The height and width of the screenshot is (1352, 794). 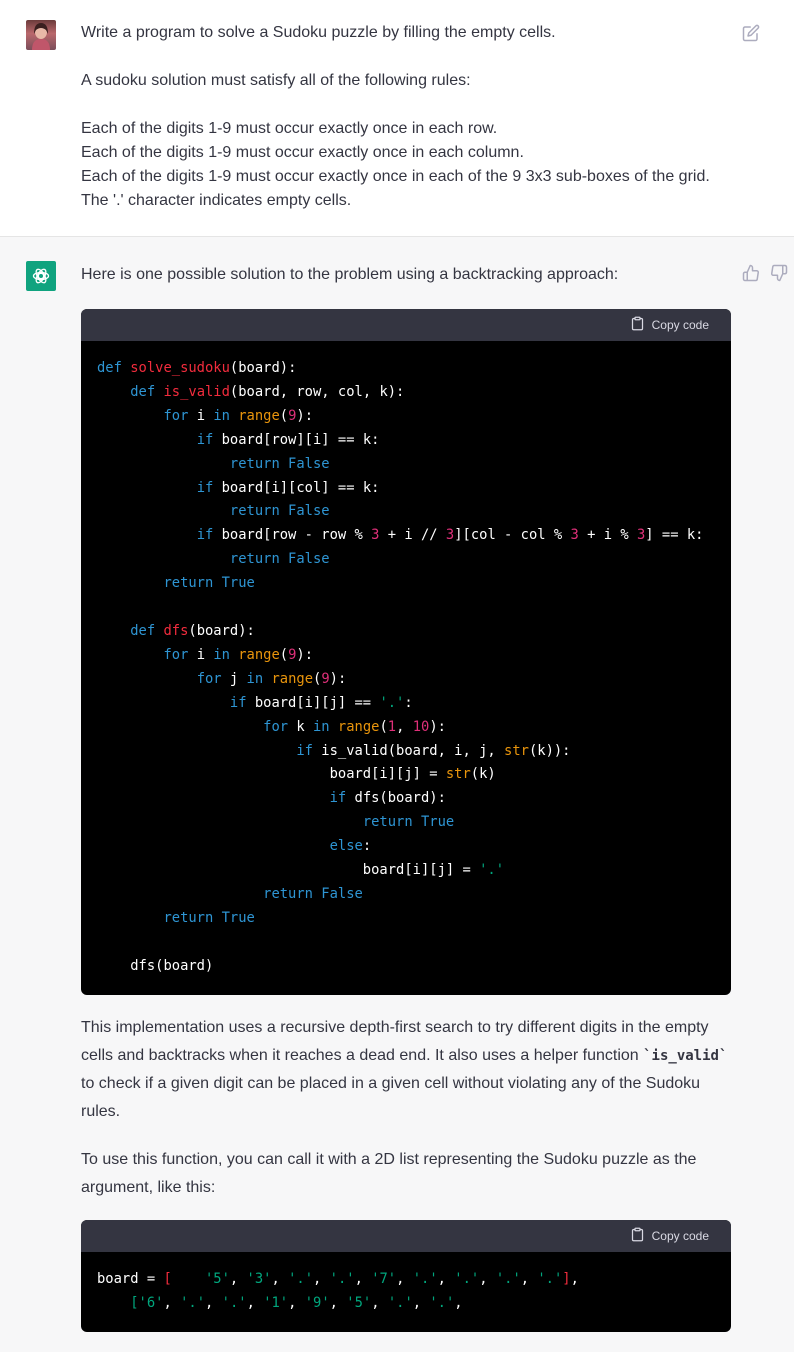 What do you see at coordinates (213, 678) in the screenshot?
I see `code-token: for` at bounding box center [213, 678].